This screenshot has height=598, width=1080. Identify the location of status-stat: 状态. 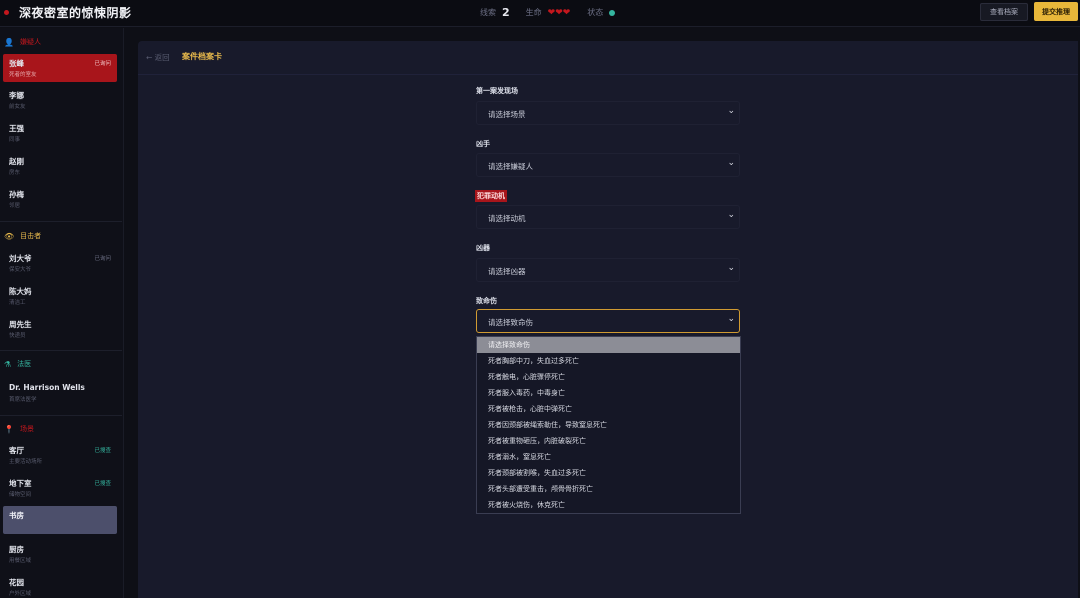
(601, 12).